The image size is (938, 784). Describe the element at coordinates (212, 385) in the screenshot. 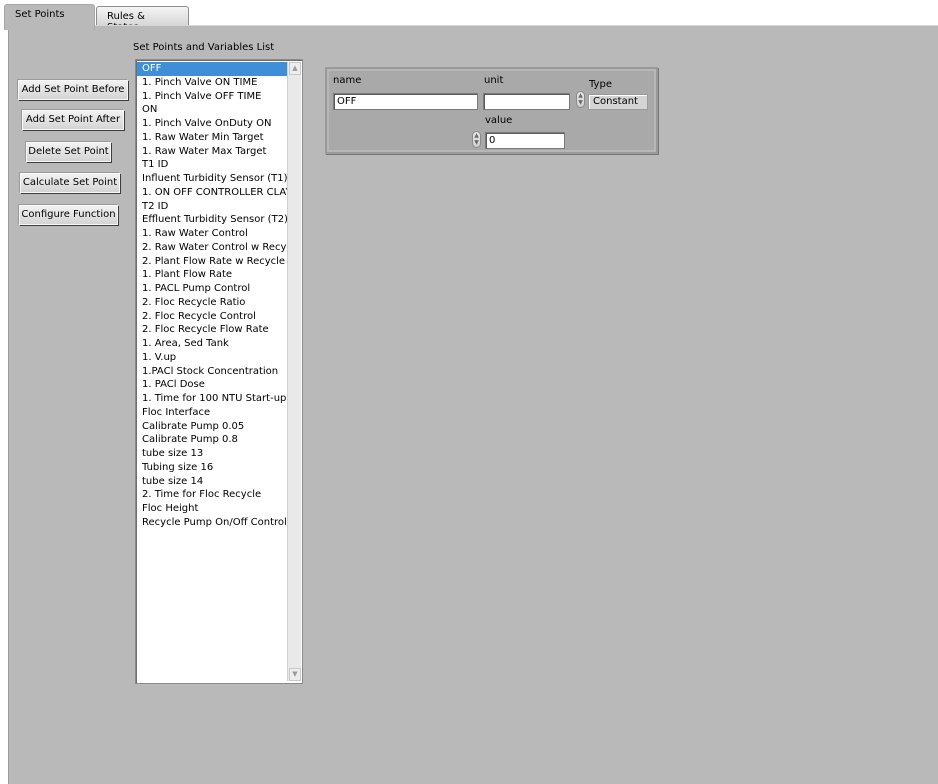

I see `list-item: 1. PACl Dose` at that location.